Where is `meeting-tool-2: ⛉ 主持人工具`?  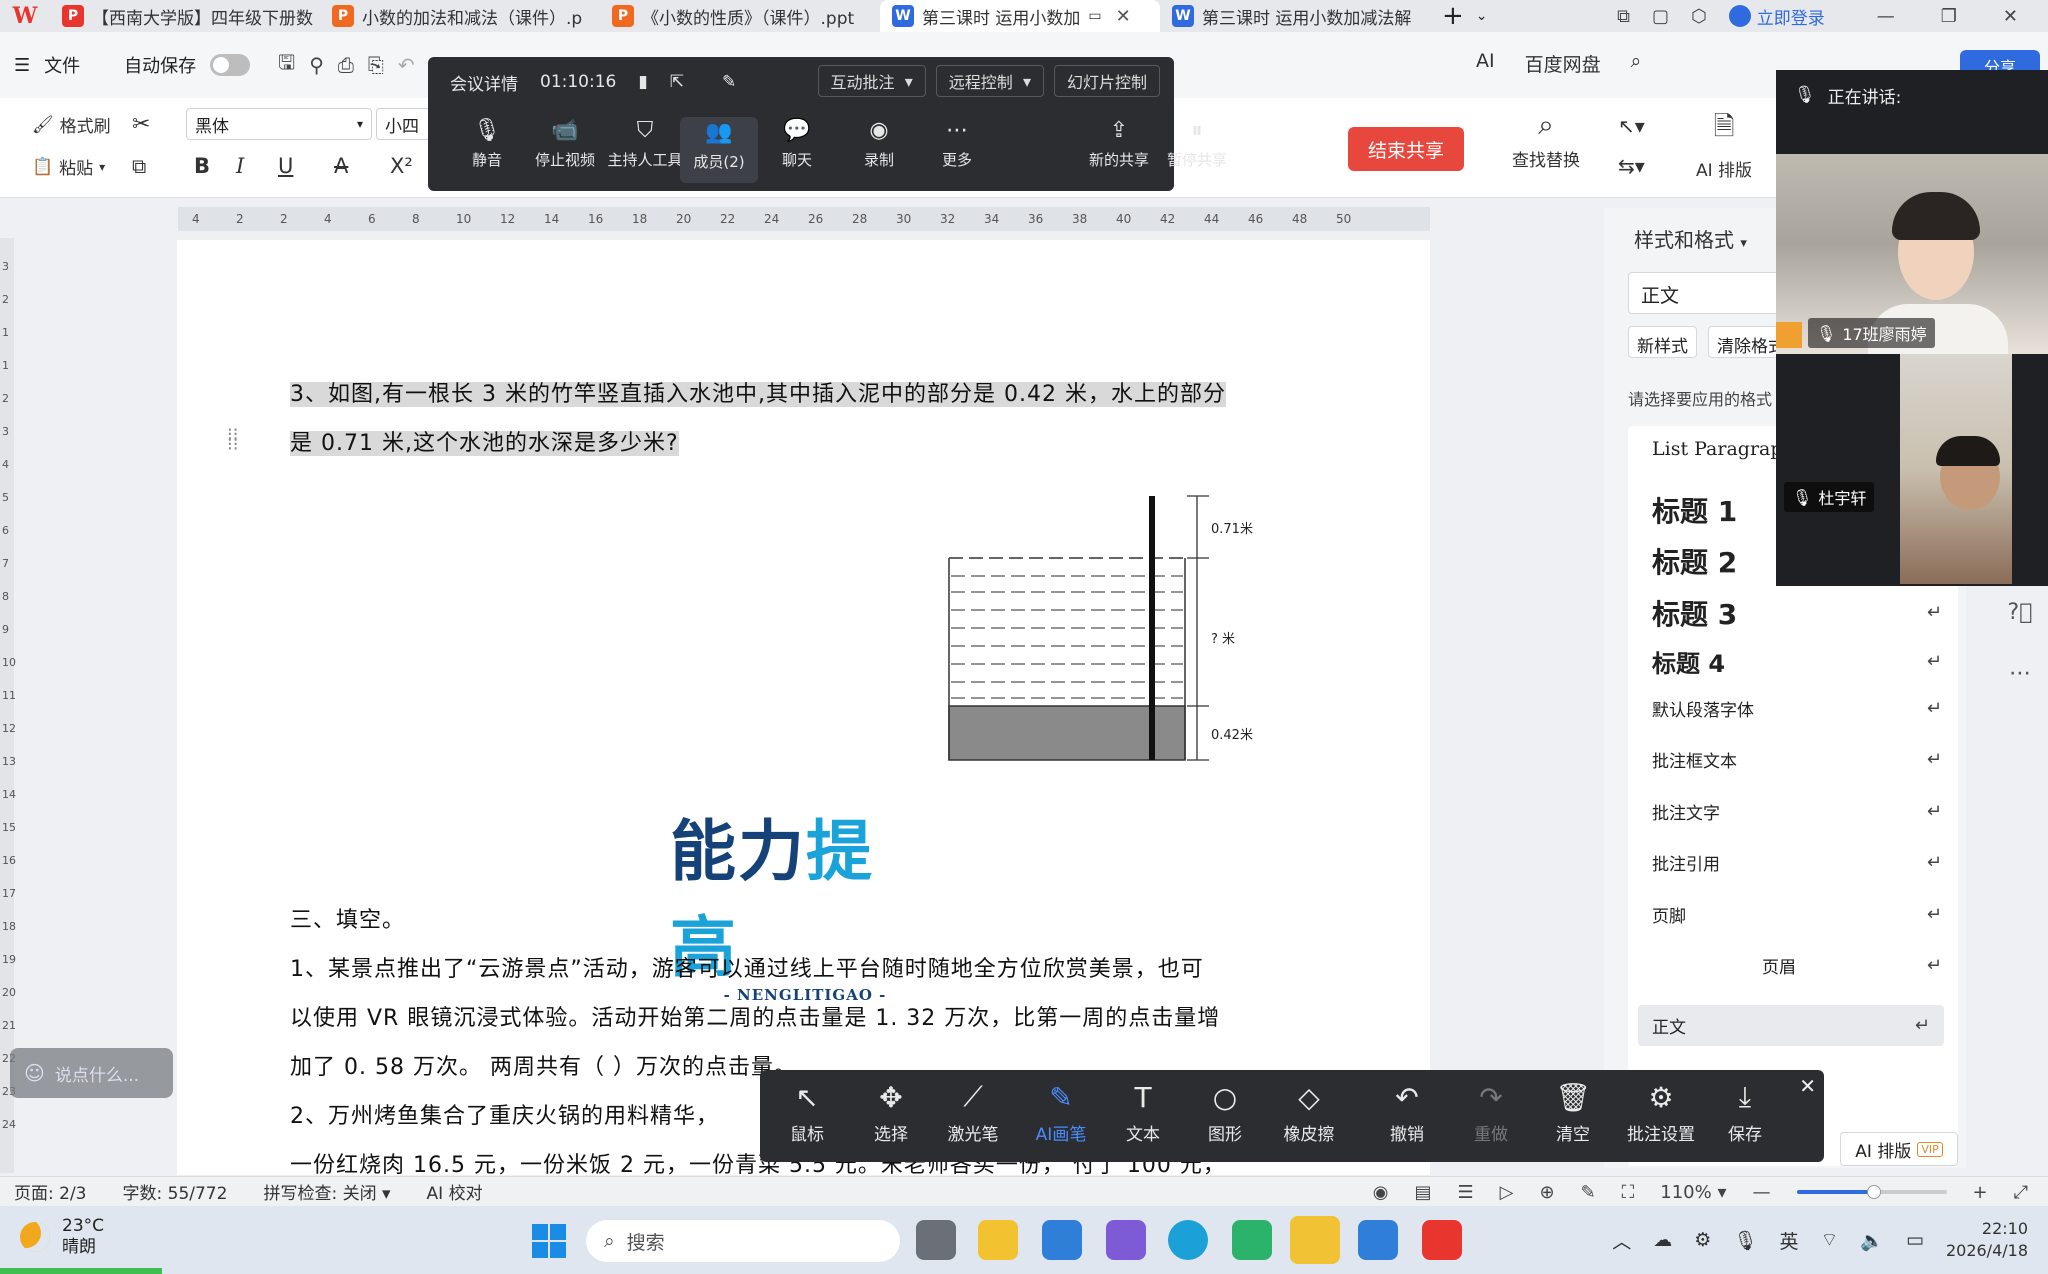
meeting-tool-2: ⛉ 主持人工具 is located at coordinates (645, 143).